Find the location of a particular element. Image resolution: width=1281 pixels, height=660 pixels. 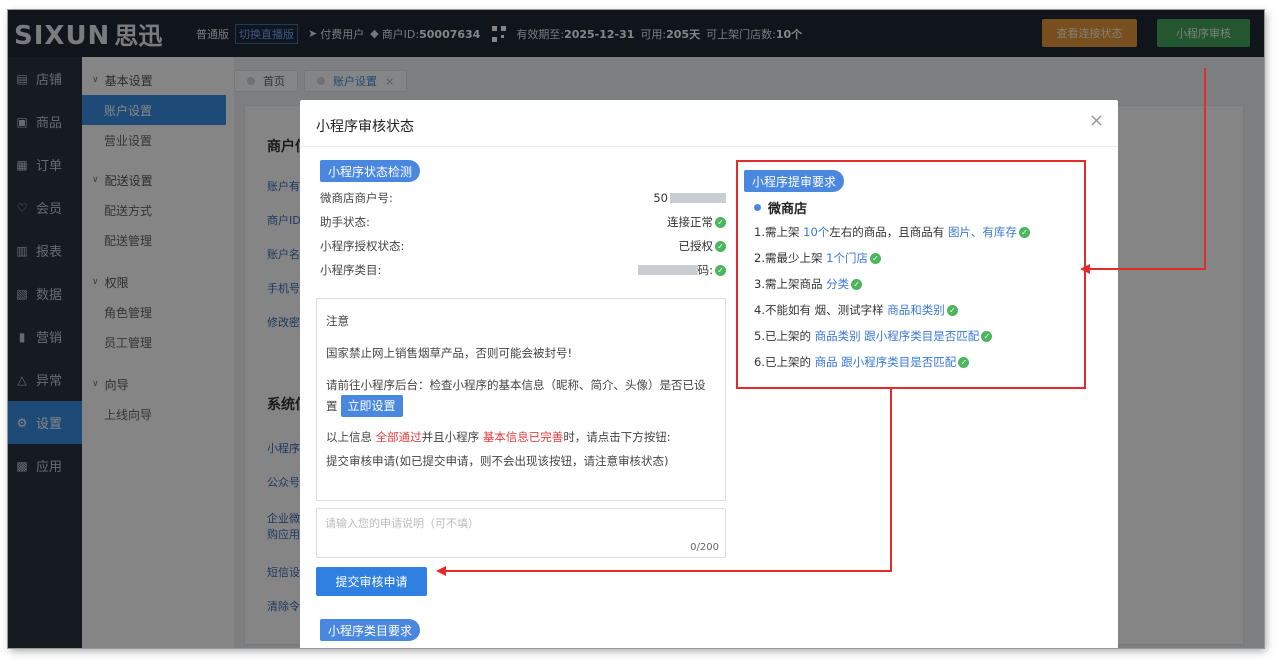

status-value: 50 is located at coordinates (689, 198).